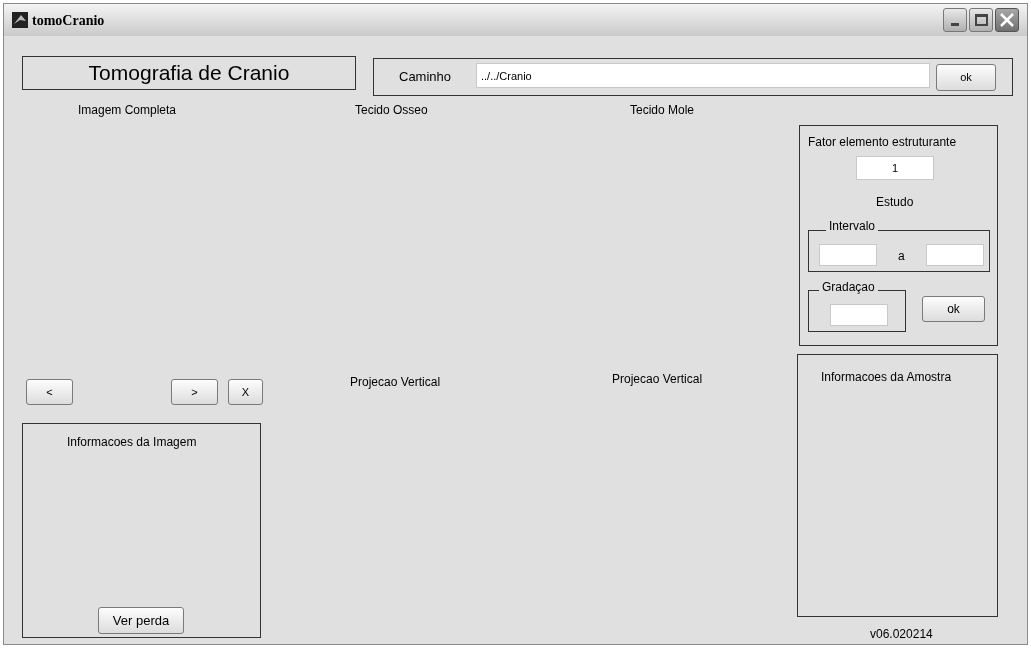  Describe the element at coordinates (981, 20) in the screenshot. I see `maximize-button` at that location.